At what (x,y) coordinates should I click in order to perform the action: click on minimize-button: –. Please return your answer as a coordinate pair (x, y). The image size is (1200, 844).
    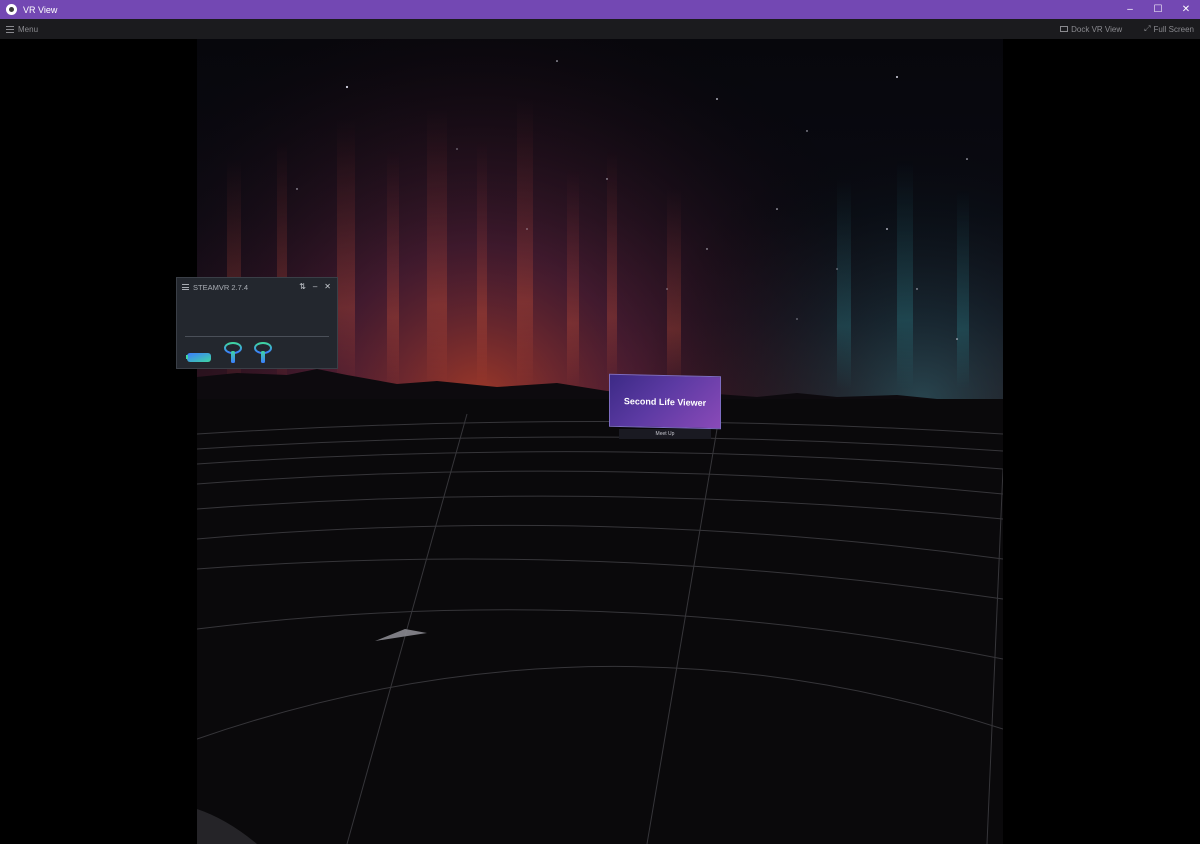
    Looking at the image, I should click on (1130, 9).